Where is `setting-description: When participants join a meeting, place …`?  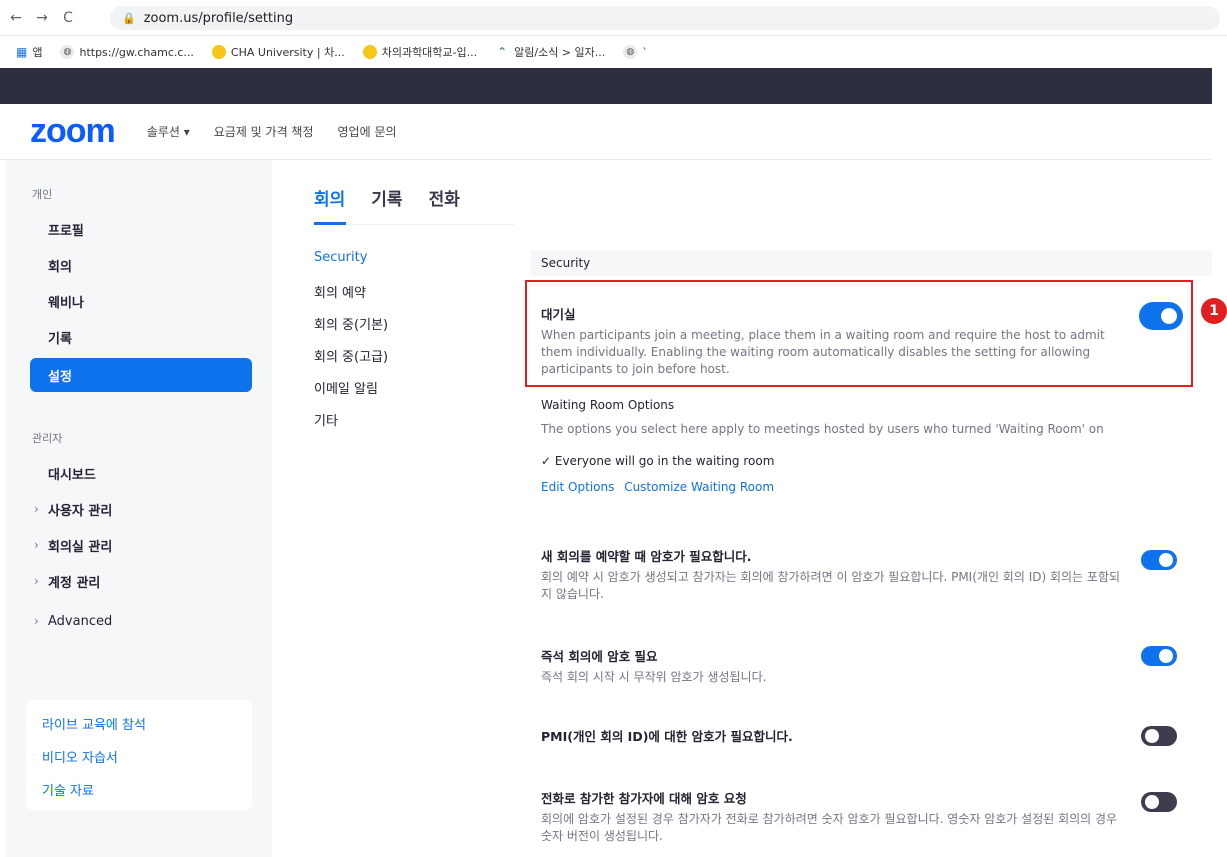 setting-description: When participants join a meeting, place … is located at coordinates (823, 352).